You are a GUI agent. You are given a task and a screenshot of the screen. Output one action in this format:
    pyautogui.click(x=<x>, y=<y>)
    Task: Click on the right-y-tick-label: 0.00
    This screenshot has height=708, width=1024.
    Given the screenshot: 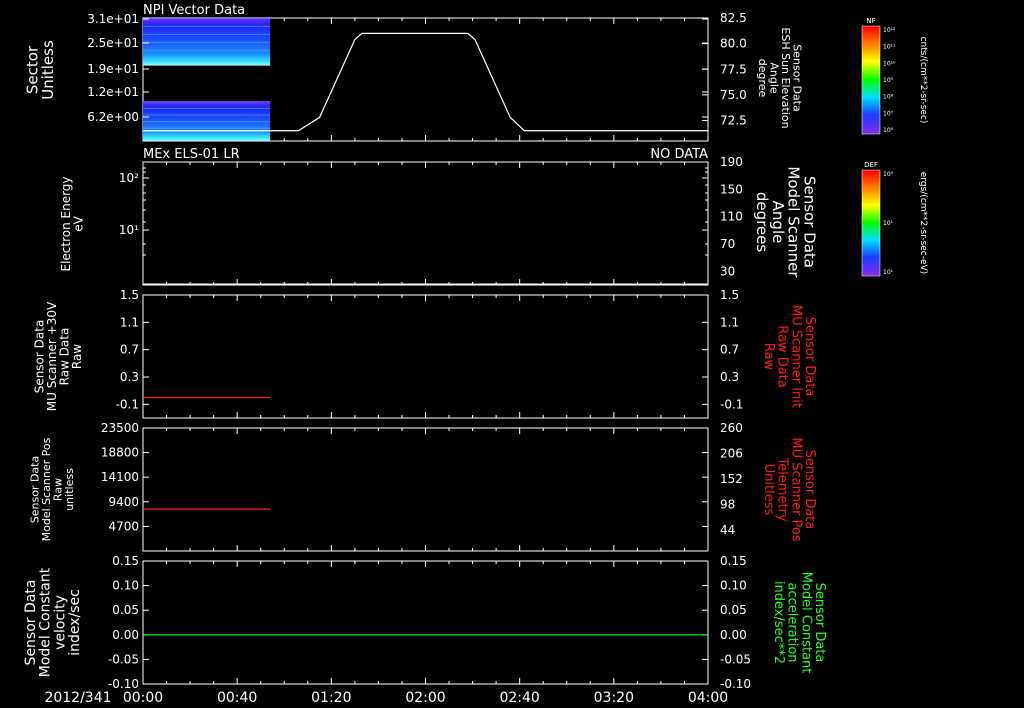 What is the action you would take?
    pyautogui.click(x=733, y=635)
    